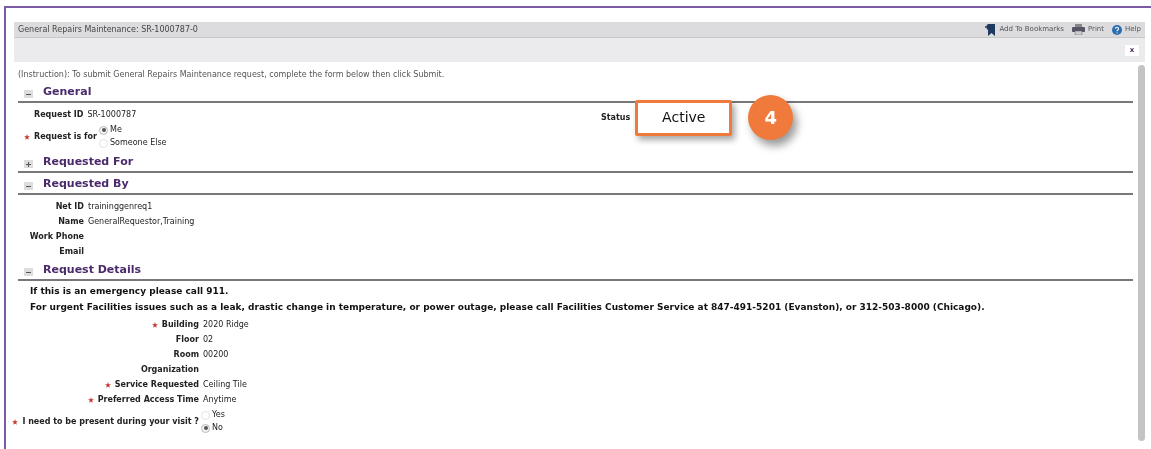  What do you see at coordinates (225, 384) in the screenshot?
I see `field-value: Ceiling Tile` at bounding box center [225, 384].